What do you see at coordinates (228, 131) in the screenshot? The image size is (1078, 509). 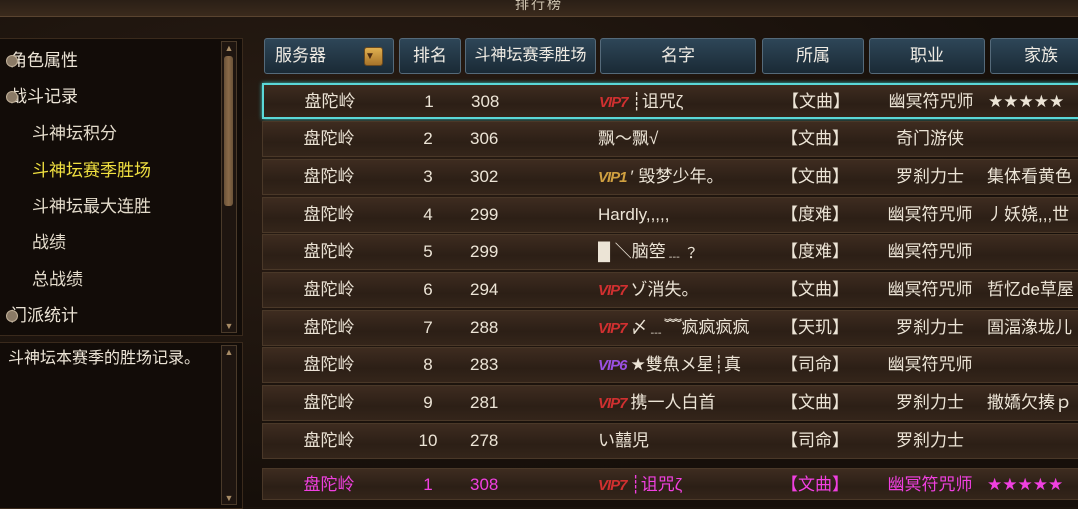 I see `scrollbar-thumb` at bounding box center [228, 131].